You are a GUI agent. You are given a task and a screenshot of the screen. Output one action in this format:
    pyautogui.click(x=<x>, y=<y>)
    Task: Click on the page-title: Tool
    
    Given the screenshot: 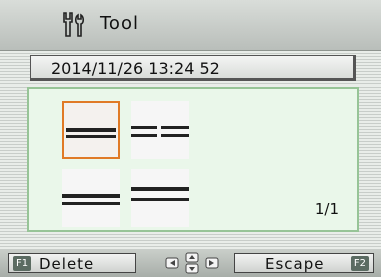 What is the action you would take?
    pyautogui.click(x=119, y=23)
    